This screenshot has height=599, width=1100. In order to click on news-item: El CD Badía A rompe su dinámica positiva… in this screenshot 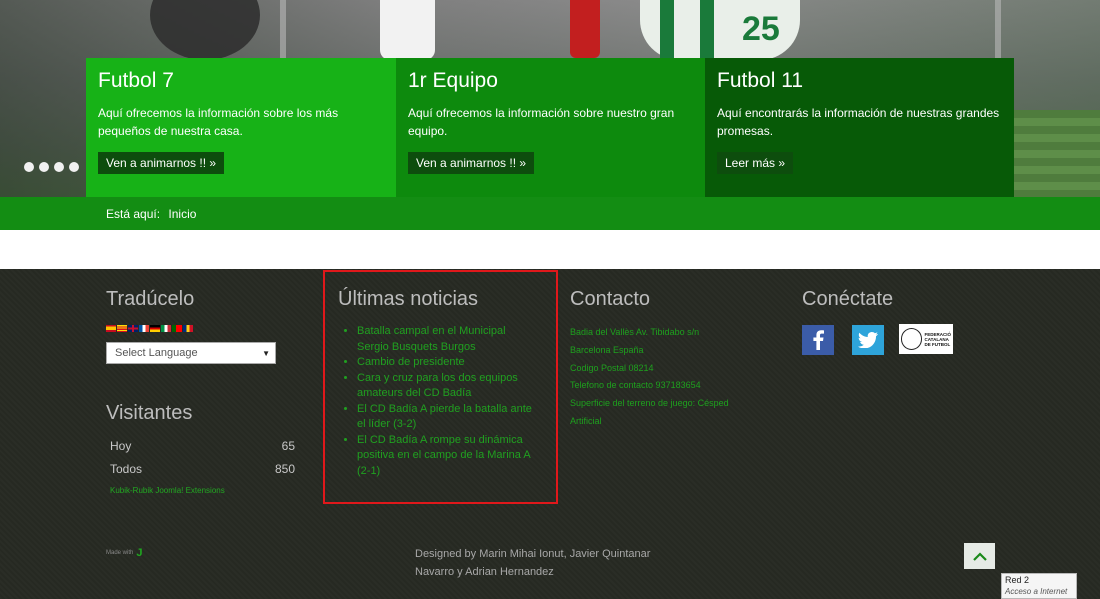, I will do `click(445, 456)`.